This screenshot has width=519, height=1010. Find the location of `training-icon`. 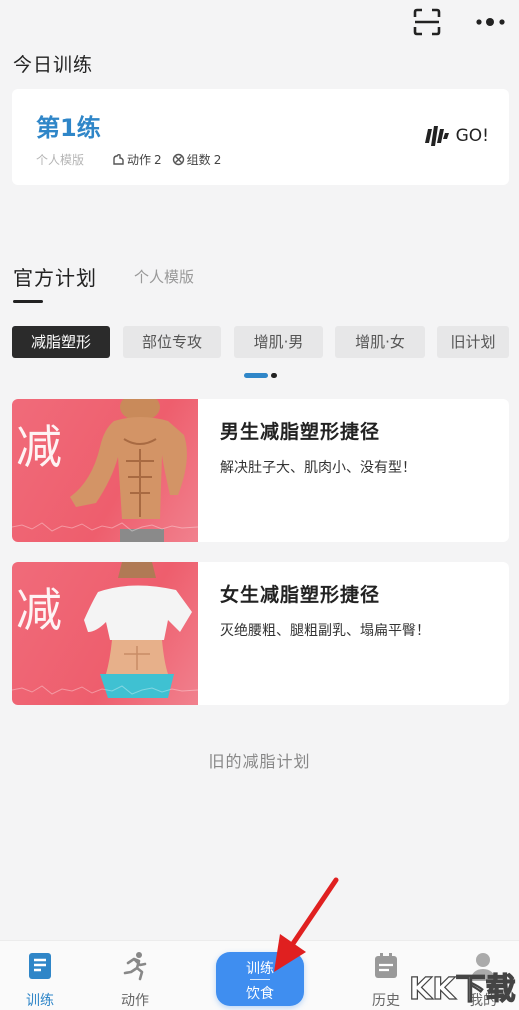

training-icon is located at coordinates (40, 966).